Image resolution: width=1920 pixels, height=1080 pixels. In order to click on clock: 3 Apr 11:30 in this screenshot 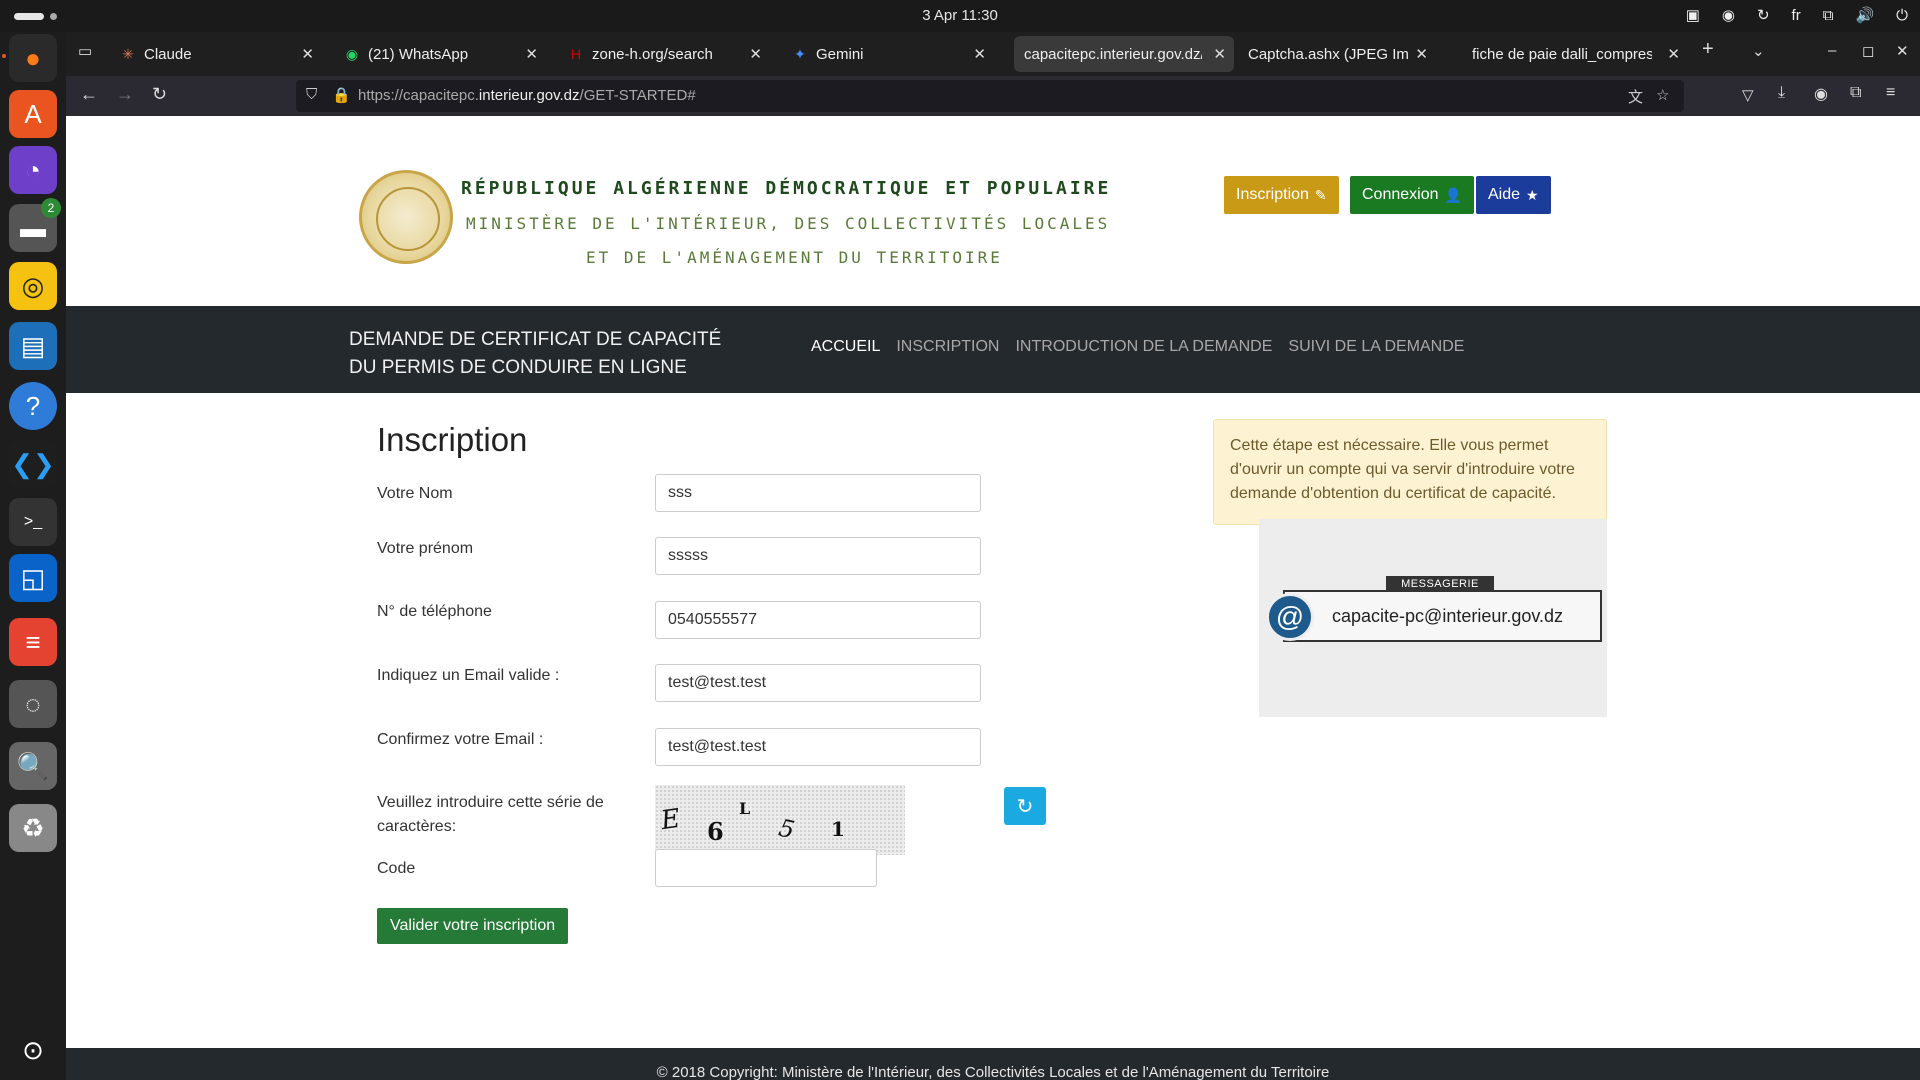, I will do `click(960, 15)`.